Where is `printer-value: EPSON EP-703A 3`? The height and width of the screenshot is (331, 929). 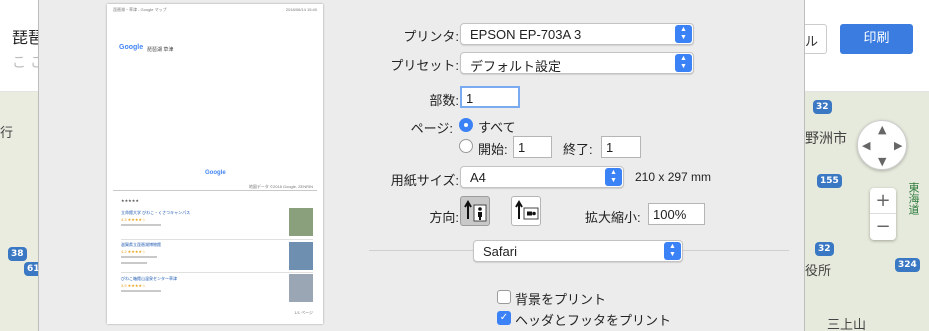
printer-value: EPSON EP-703A 3 is located at coordinates (526, 34).